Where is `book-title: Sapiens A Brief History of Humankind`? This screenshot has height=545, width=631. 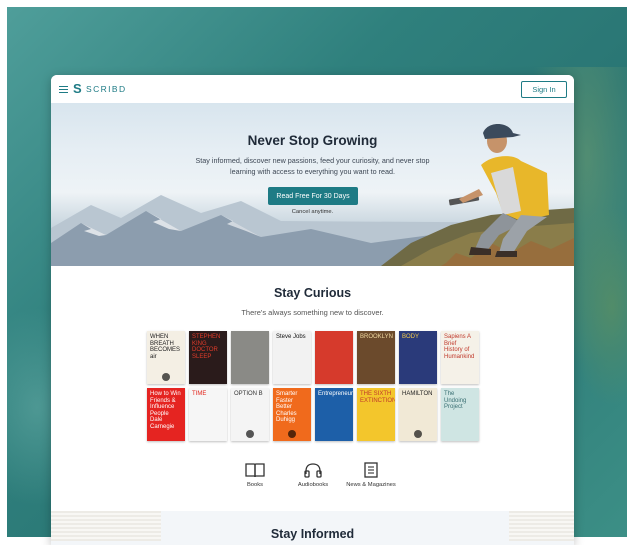
book-title: Sapiens A Brief History of Humankind is located at coordinates (459, 347).